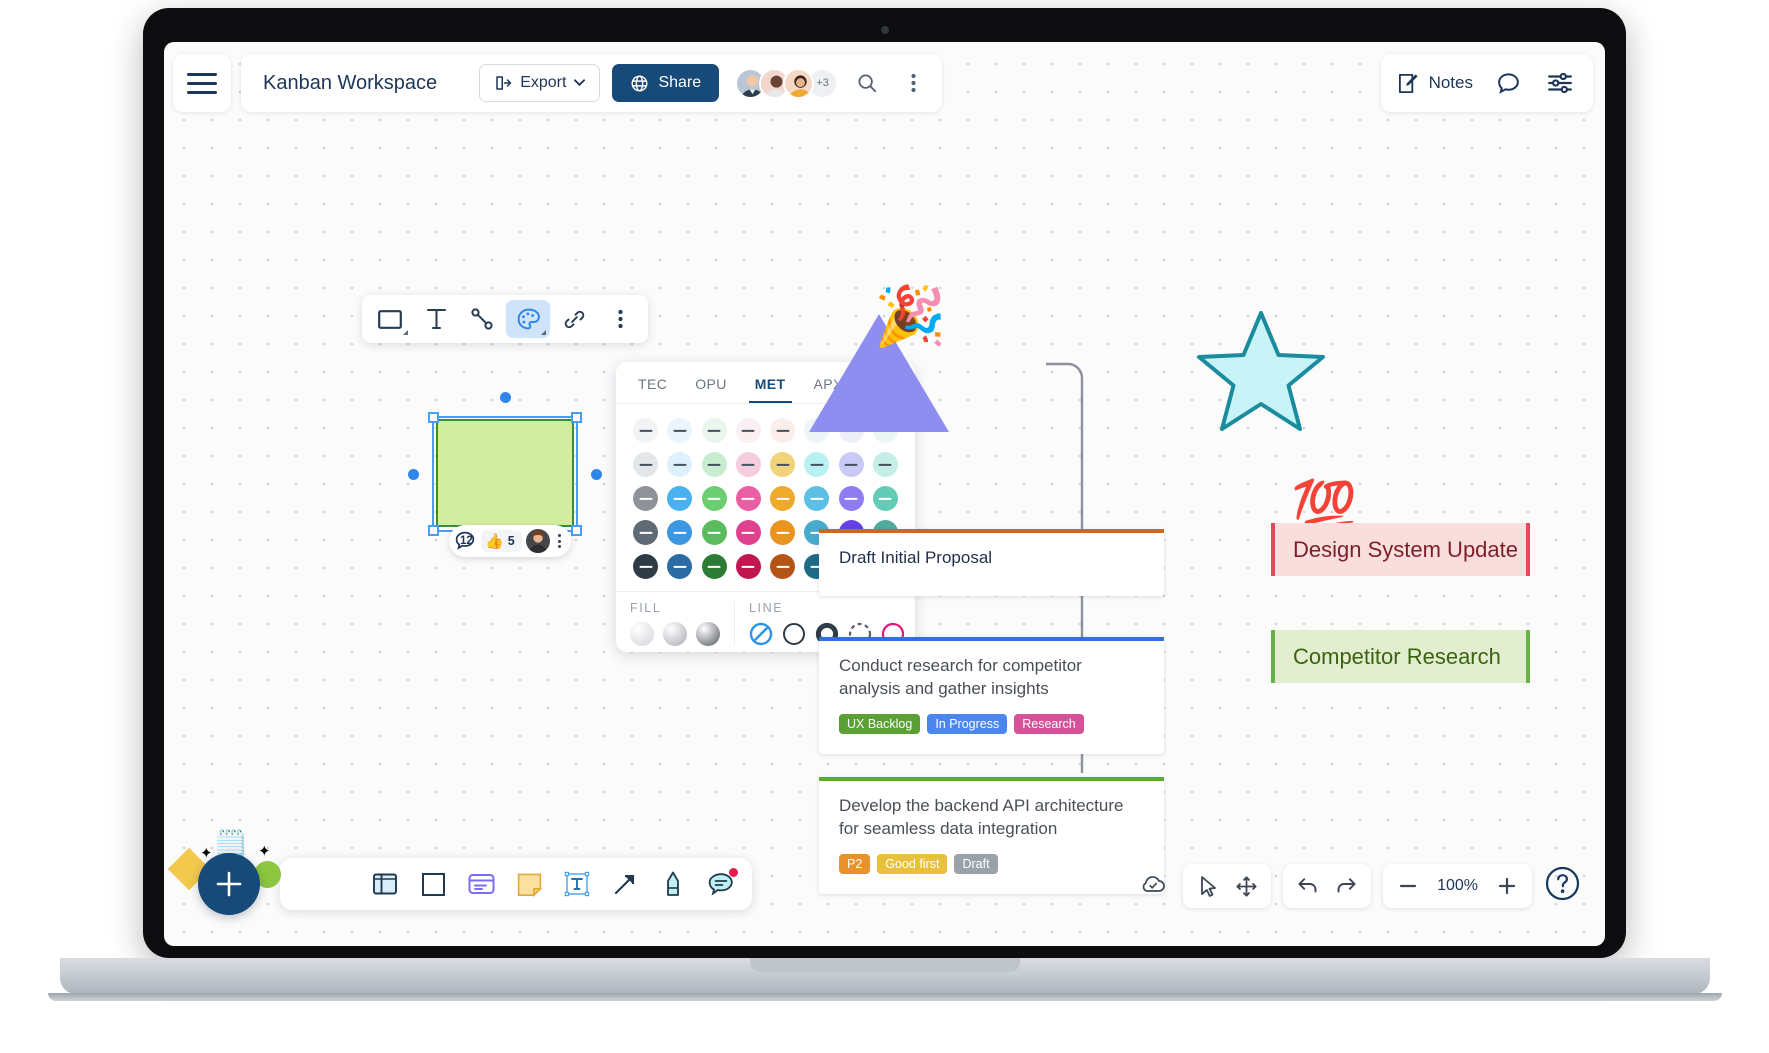 This screenshot has height=1053, width=1769. I want to click on note-right-bar, so click(1528, 549).